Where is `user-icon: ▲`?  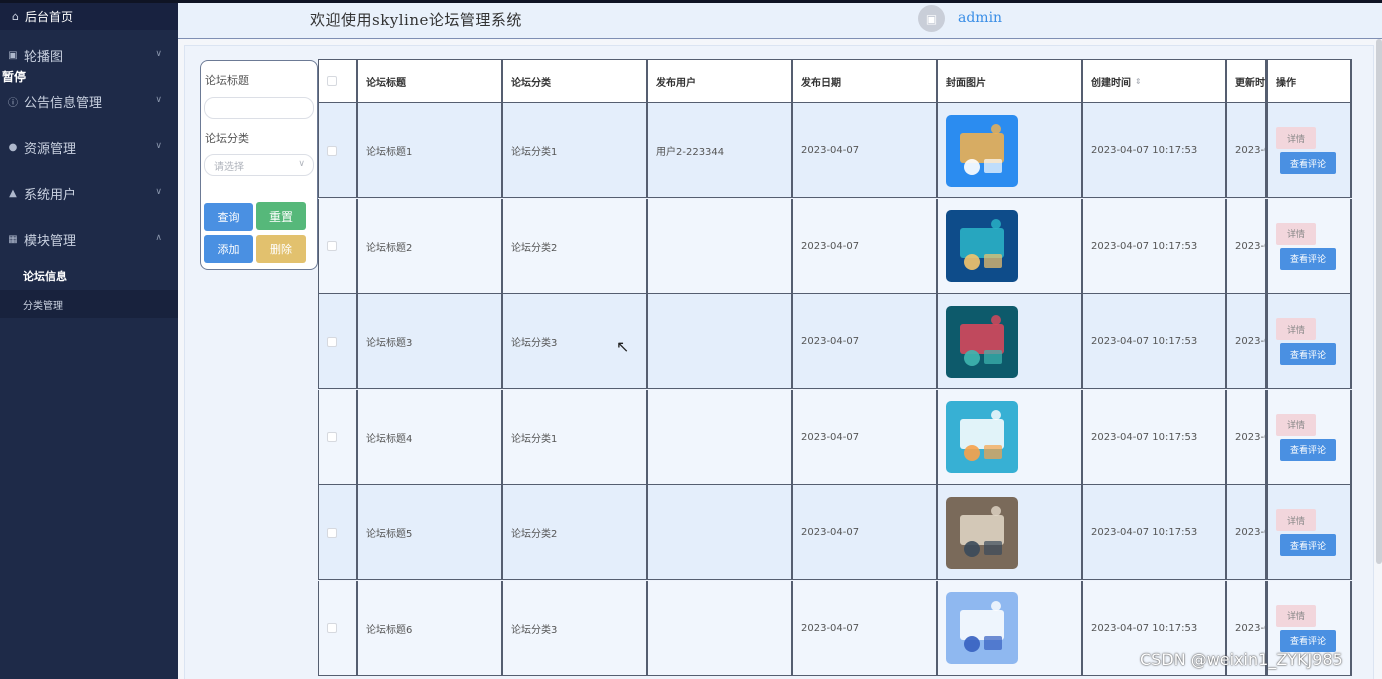
user-icon: ▲ is located at coordinates (13, 193).